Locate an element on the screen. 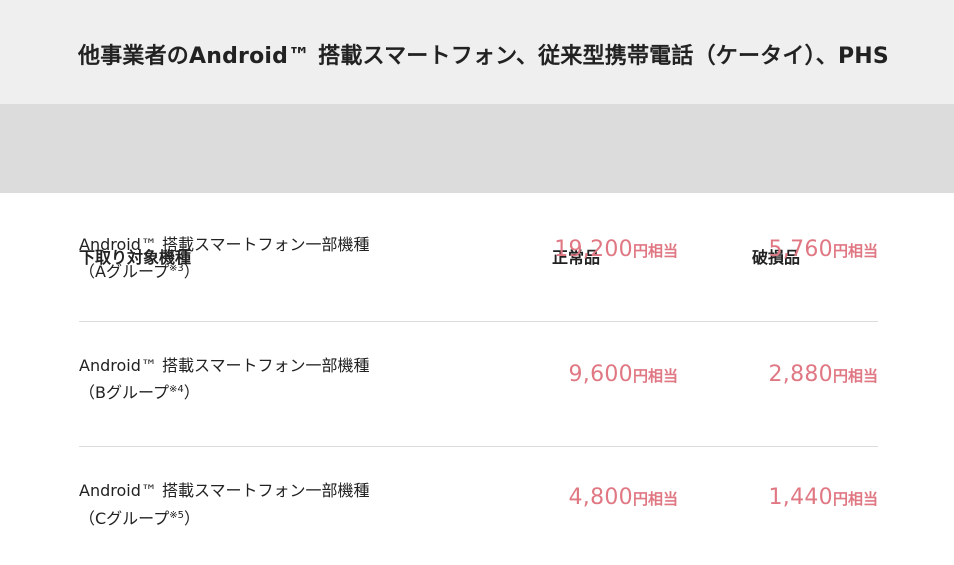  price-normal: 19,200円相当 is located at coordinates (616, 249).